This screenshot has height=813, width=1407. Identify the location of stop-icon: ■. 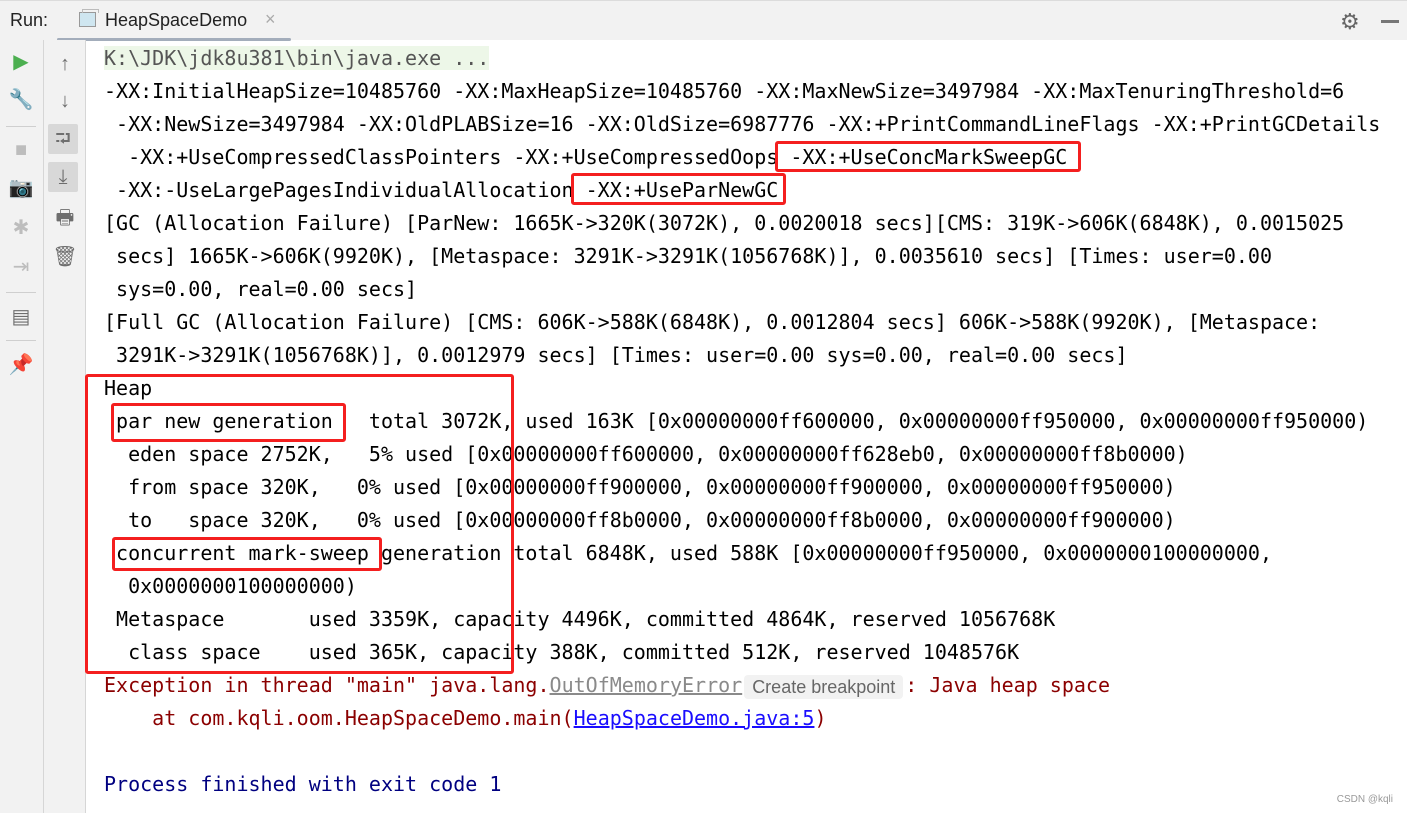
(21, 150).